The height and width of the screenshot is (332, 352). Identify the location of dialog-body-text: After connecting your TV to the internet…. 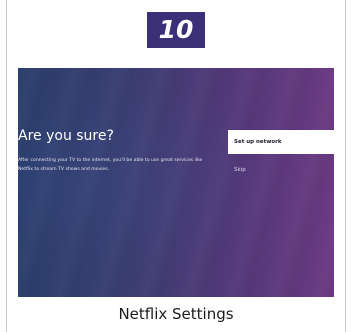
(110, 165).